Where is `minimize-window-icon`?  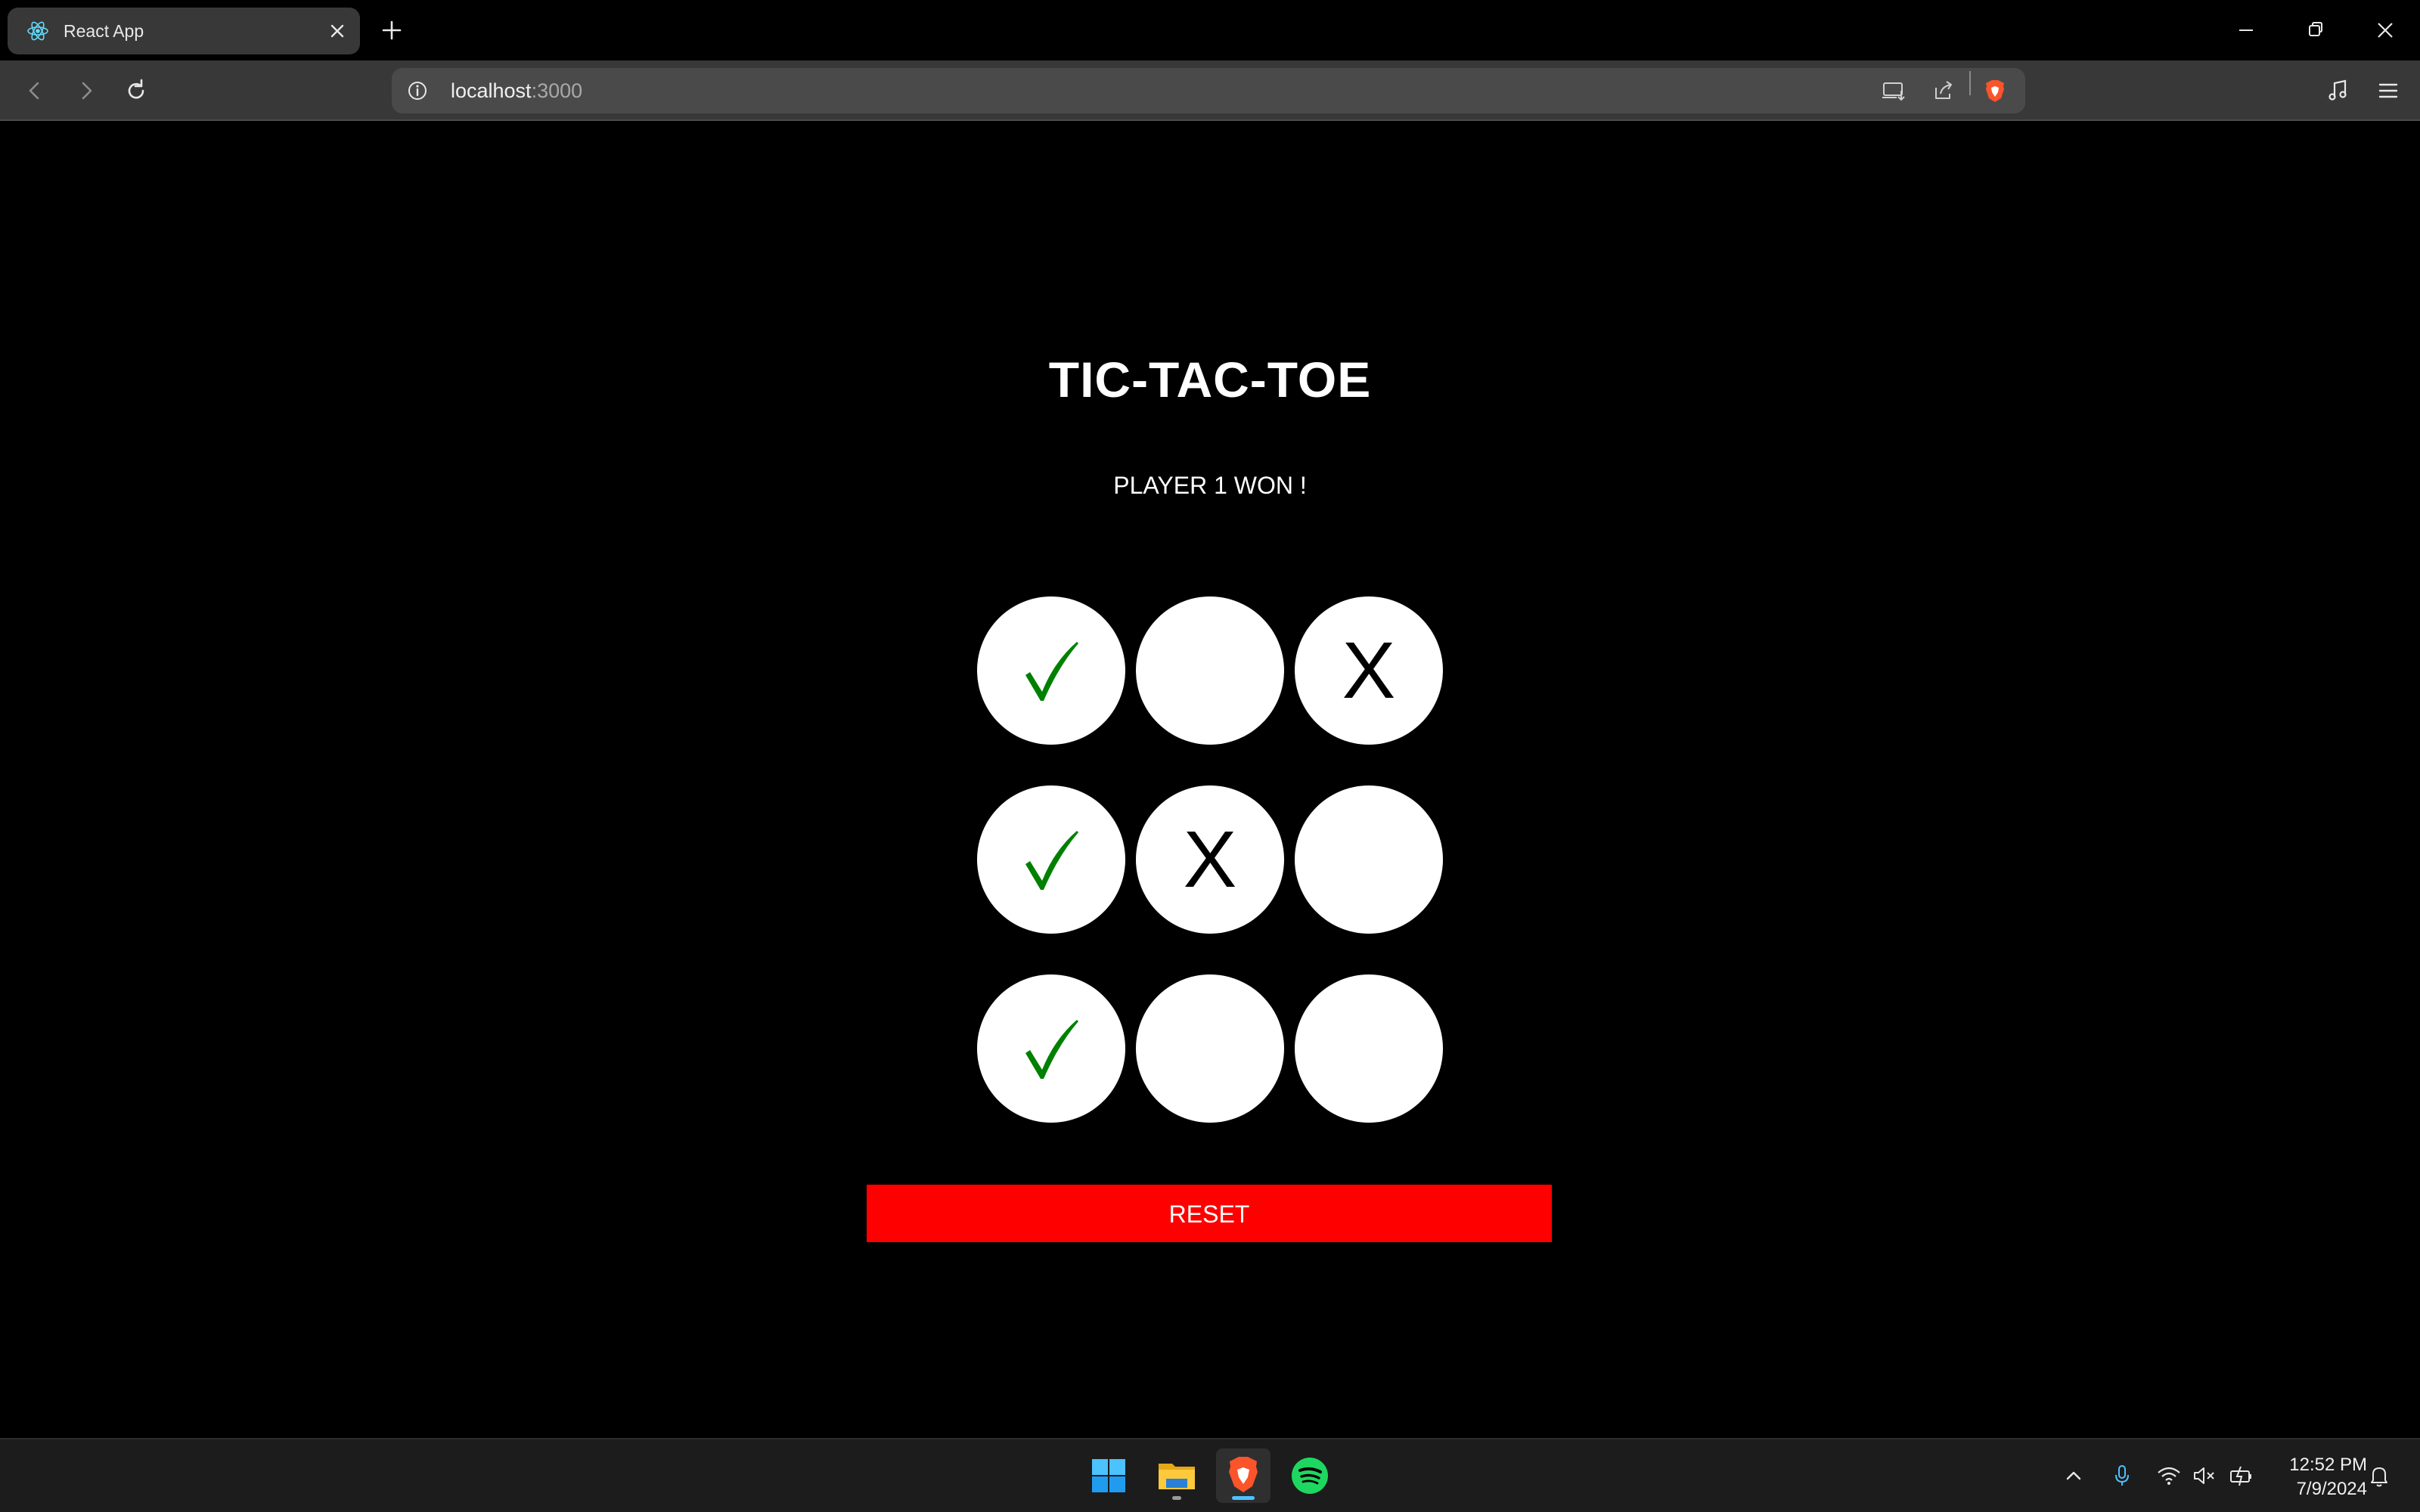 minimize-window-icon is located at coordinates (2246, 30).